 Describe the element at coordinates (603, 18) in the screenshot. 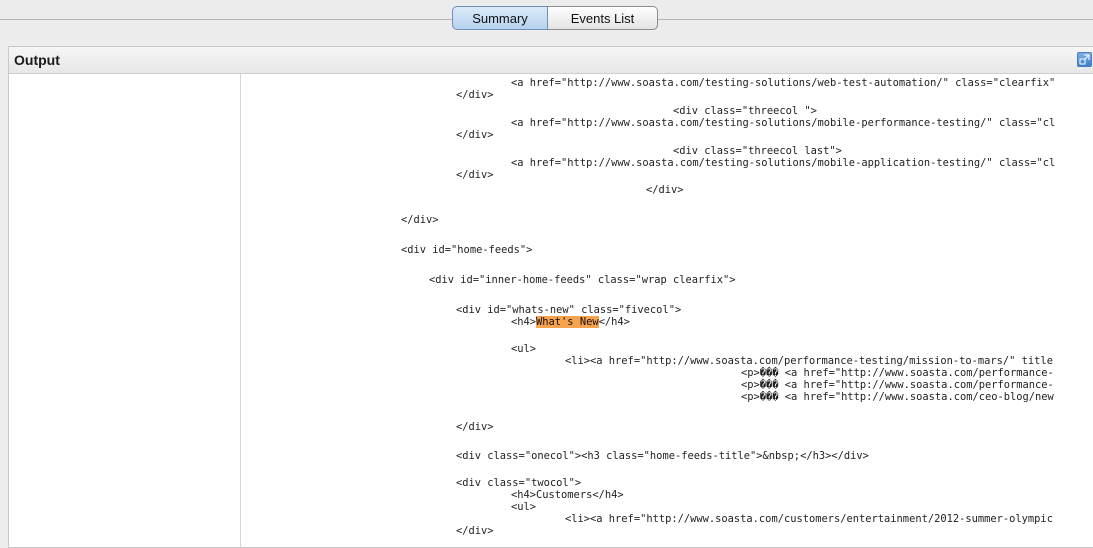

I see `tab-events-list: Events List` at that location.